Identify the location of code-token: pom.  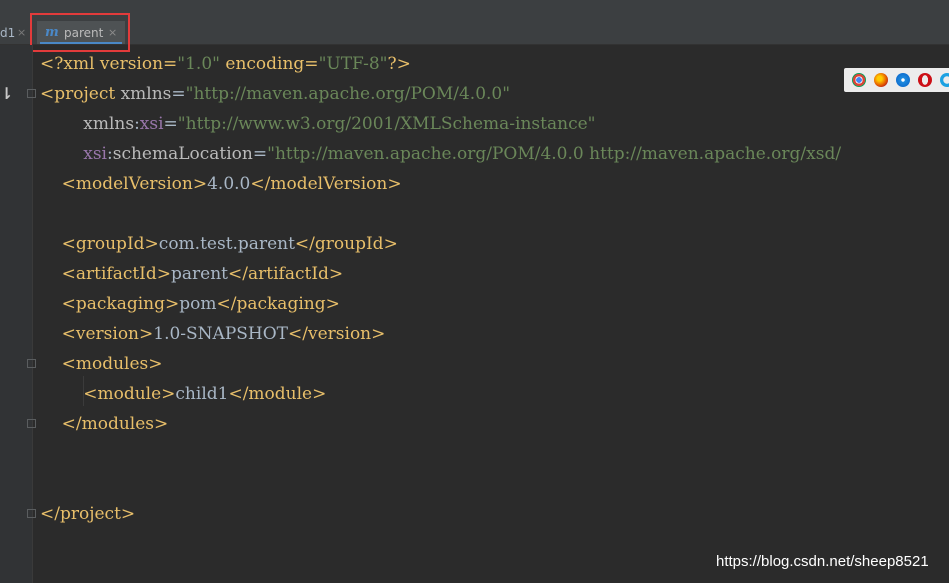
(198, 304).